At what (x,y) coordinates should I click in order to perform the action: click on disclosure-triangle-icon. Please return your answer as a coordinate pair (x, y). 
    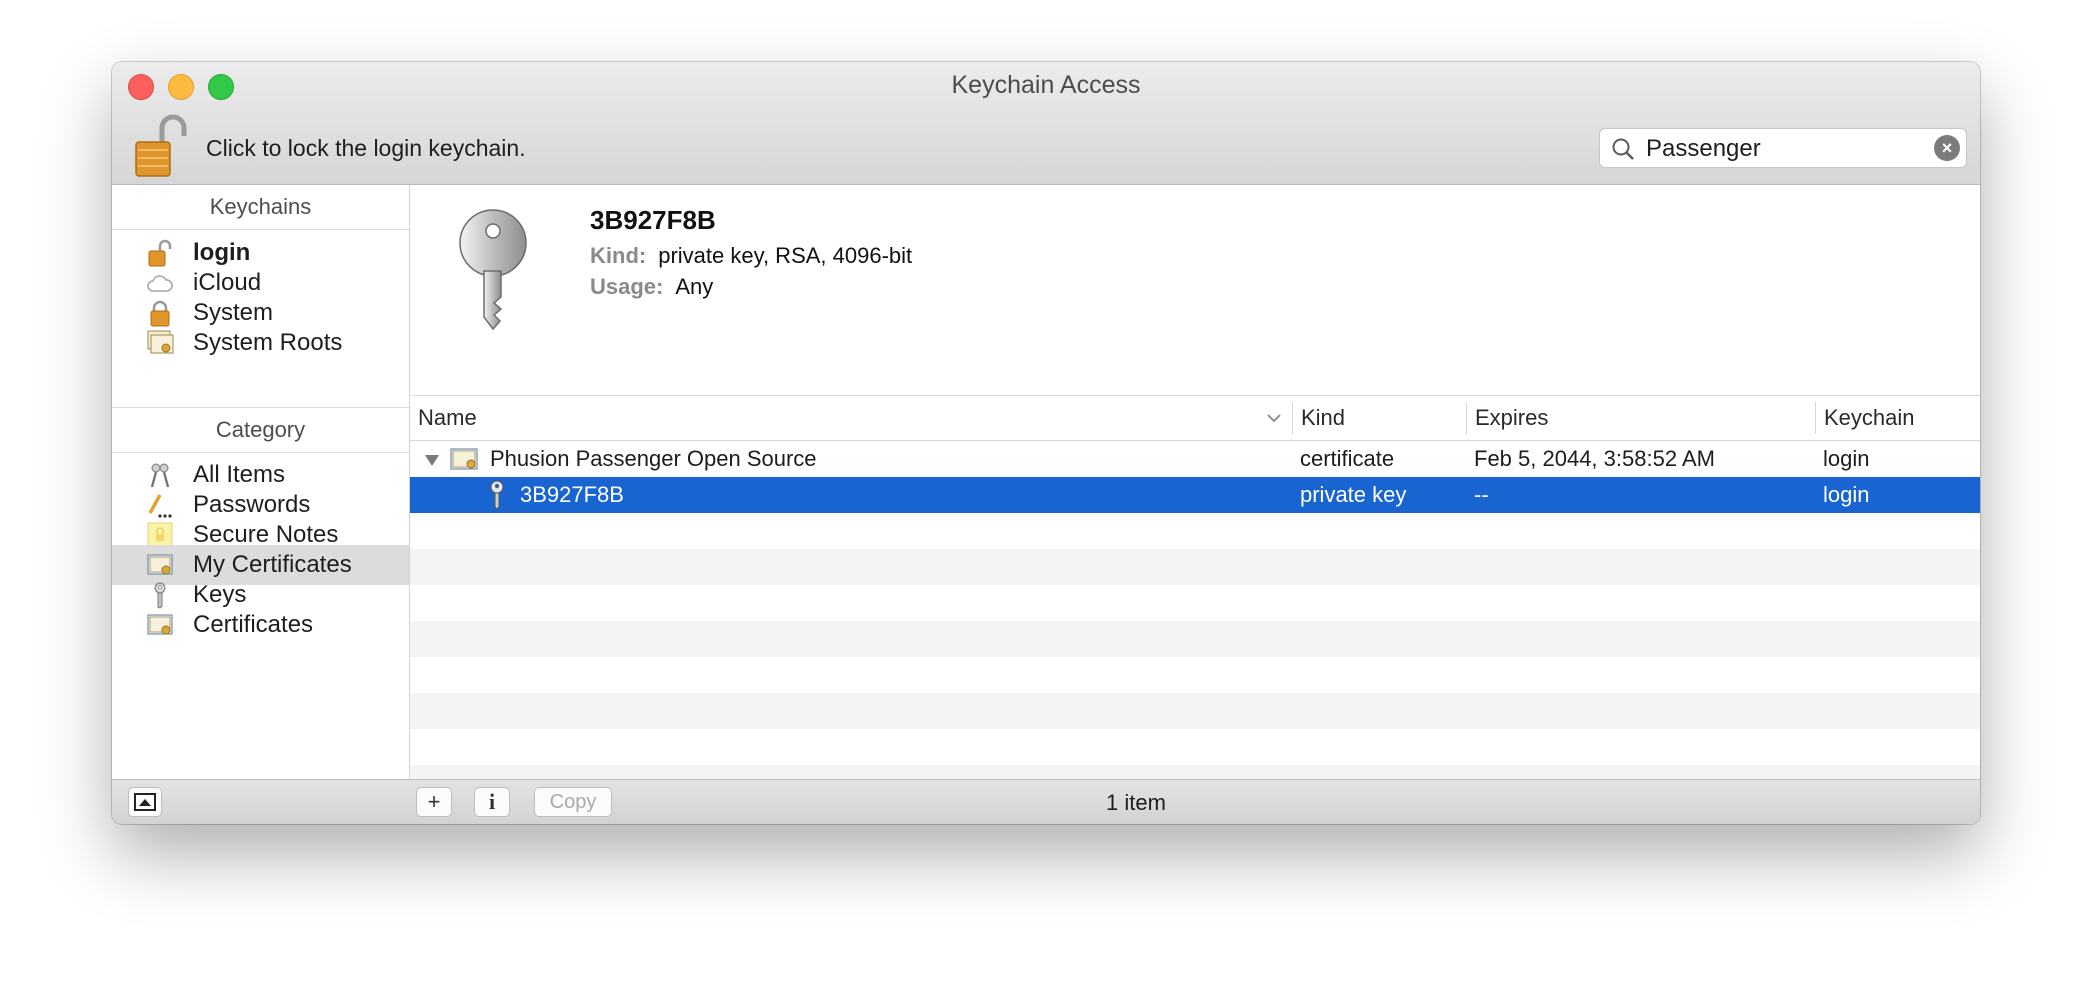
    Looking at the image, I should click on (432, 460).